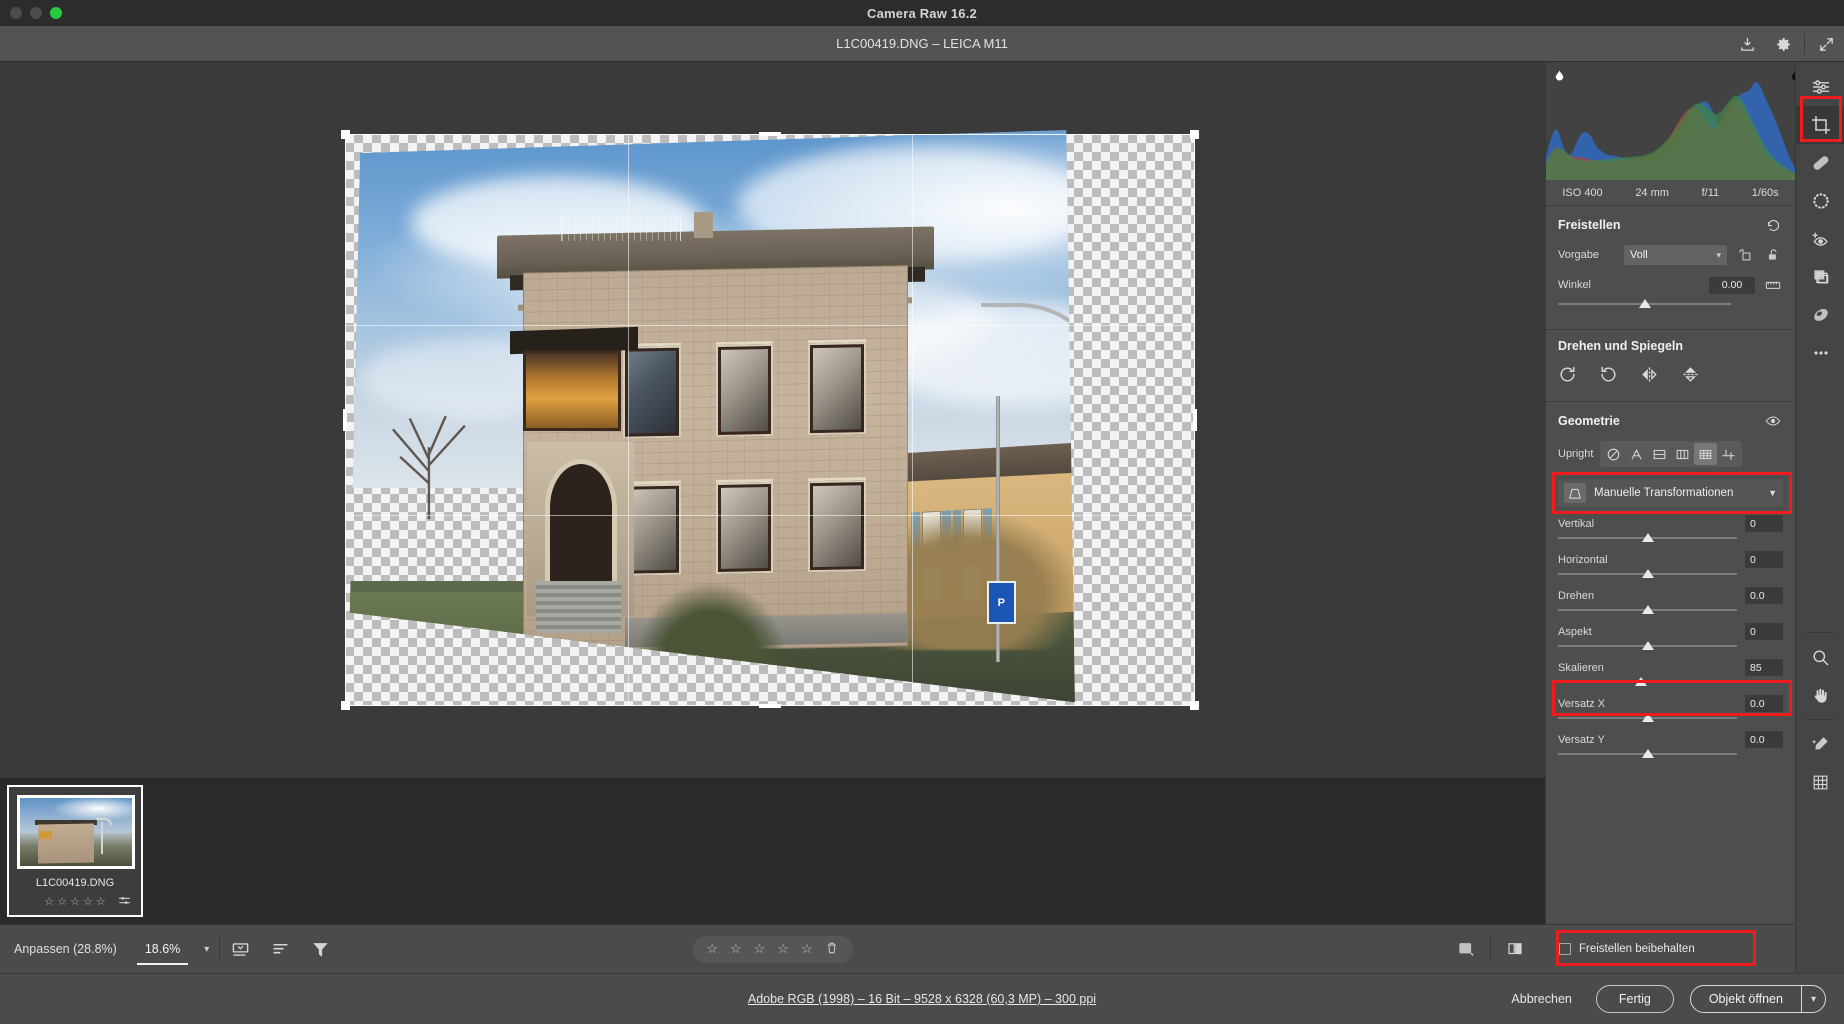 The image size is (1844, 1024). Describe the element at coordinates (65, 949) in the screenshot. I see `zoom-fit-label: Anpassen (28.8%)` at that location.